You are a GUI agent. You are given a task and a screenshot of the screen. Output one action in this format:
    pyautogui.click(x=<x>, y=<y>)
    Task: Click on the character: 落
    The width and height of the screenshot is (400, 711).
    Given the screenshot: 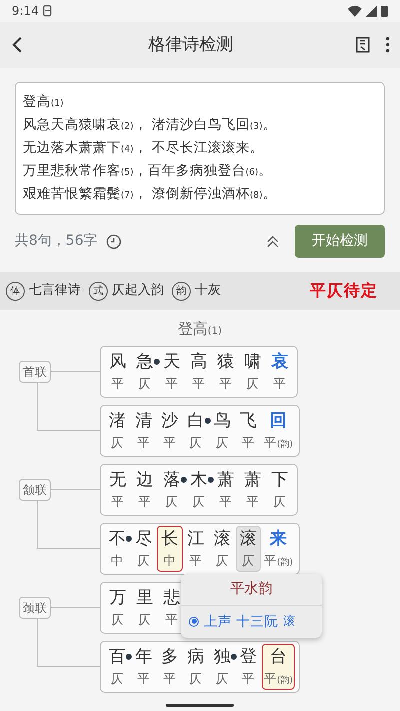 What is the action you would take?
    pyautogui.click(x=172, y=480)
    